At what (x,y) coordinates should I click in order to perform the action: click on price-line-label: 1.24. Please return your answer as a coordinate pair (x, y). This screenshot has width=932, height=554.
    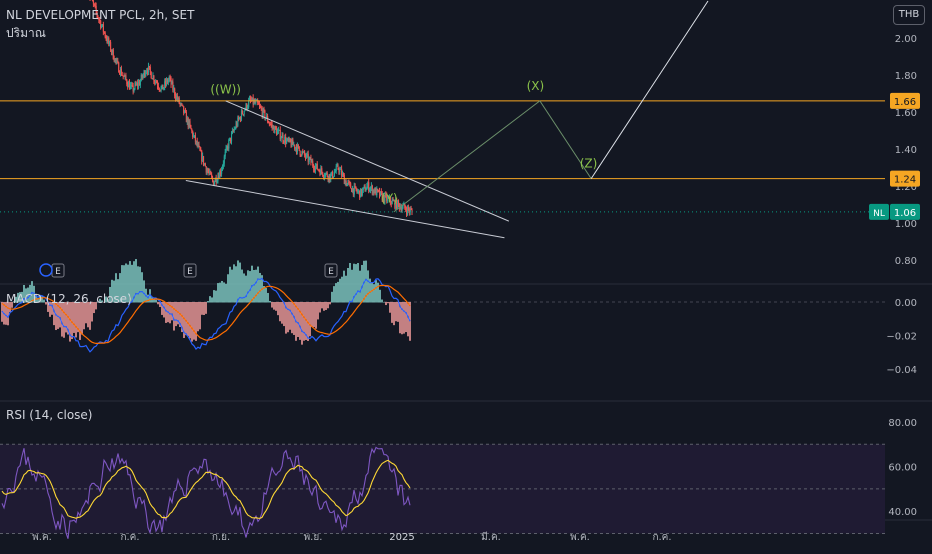
    Looking at the image, I should click on (905, 180).